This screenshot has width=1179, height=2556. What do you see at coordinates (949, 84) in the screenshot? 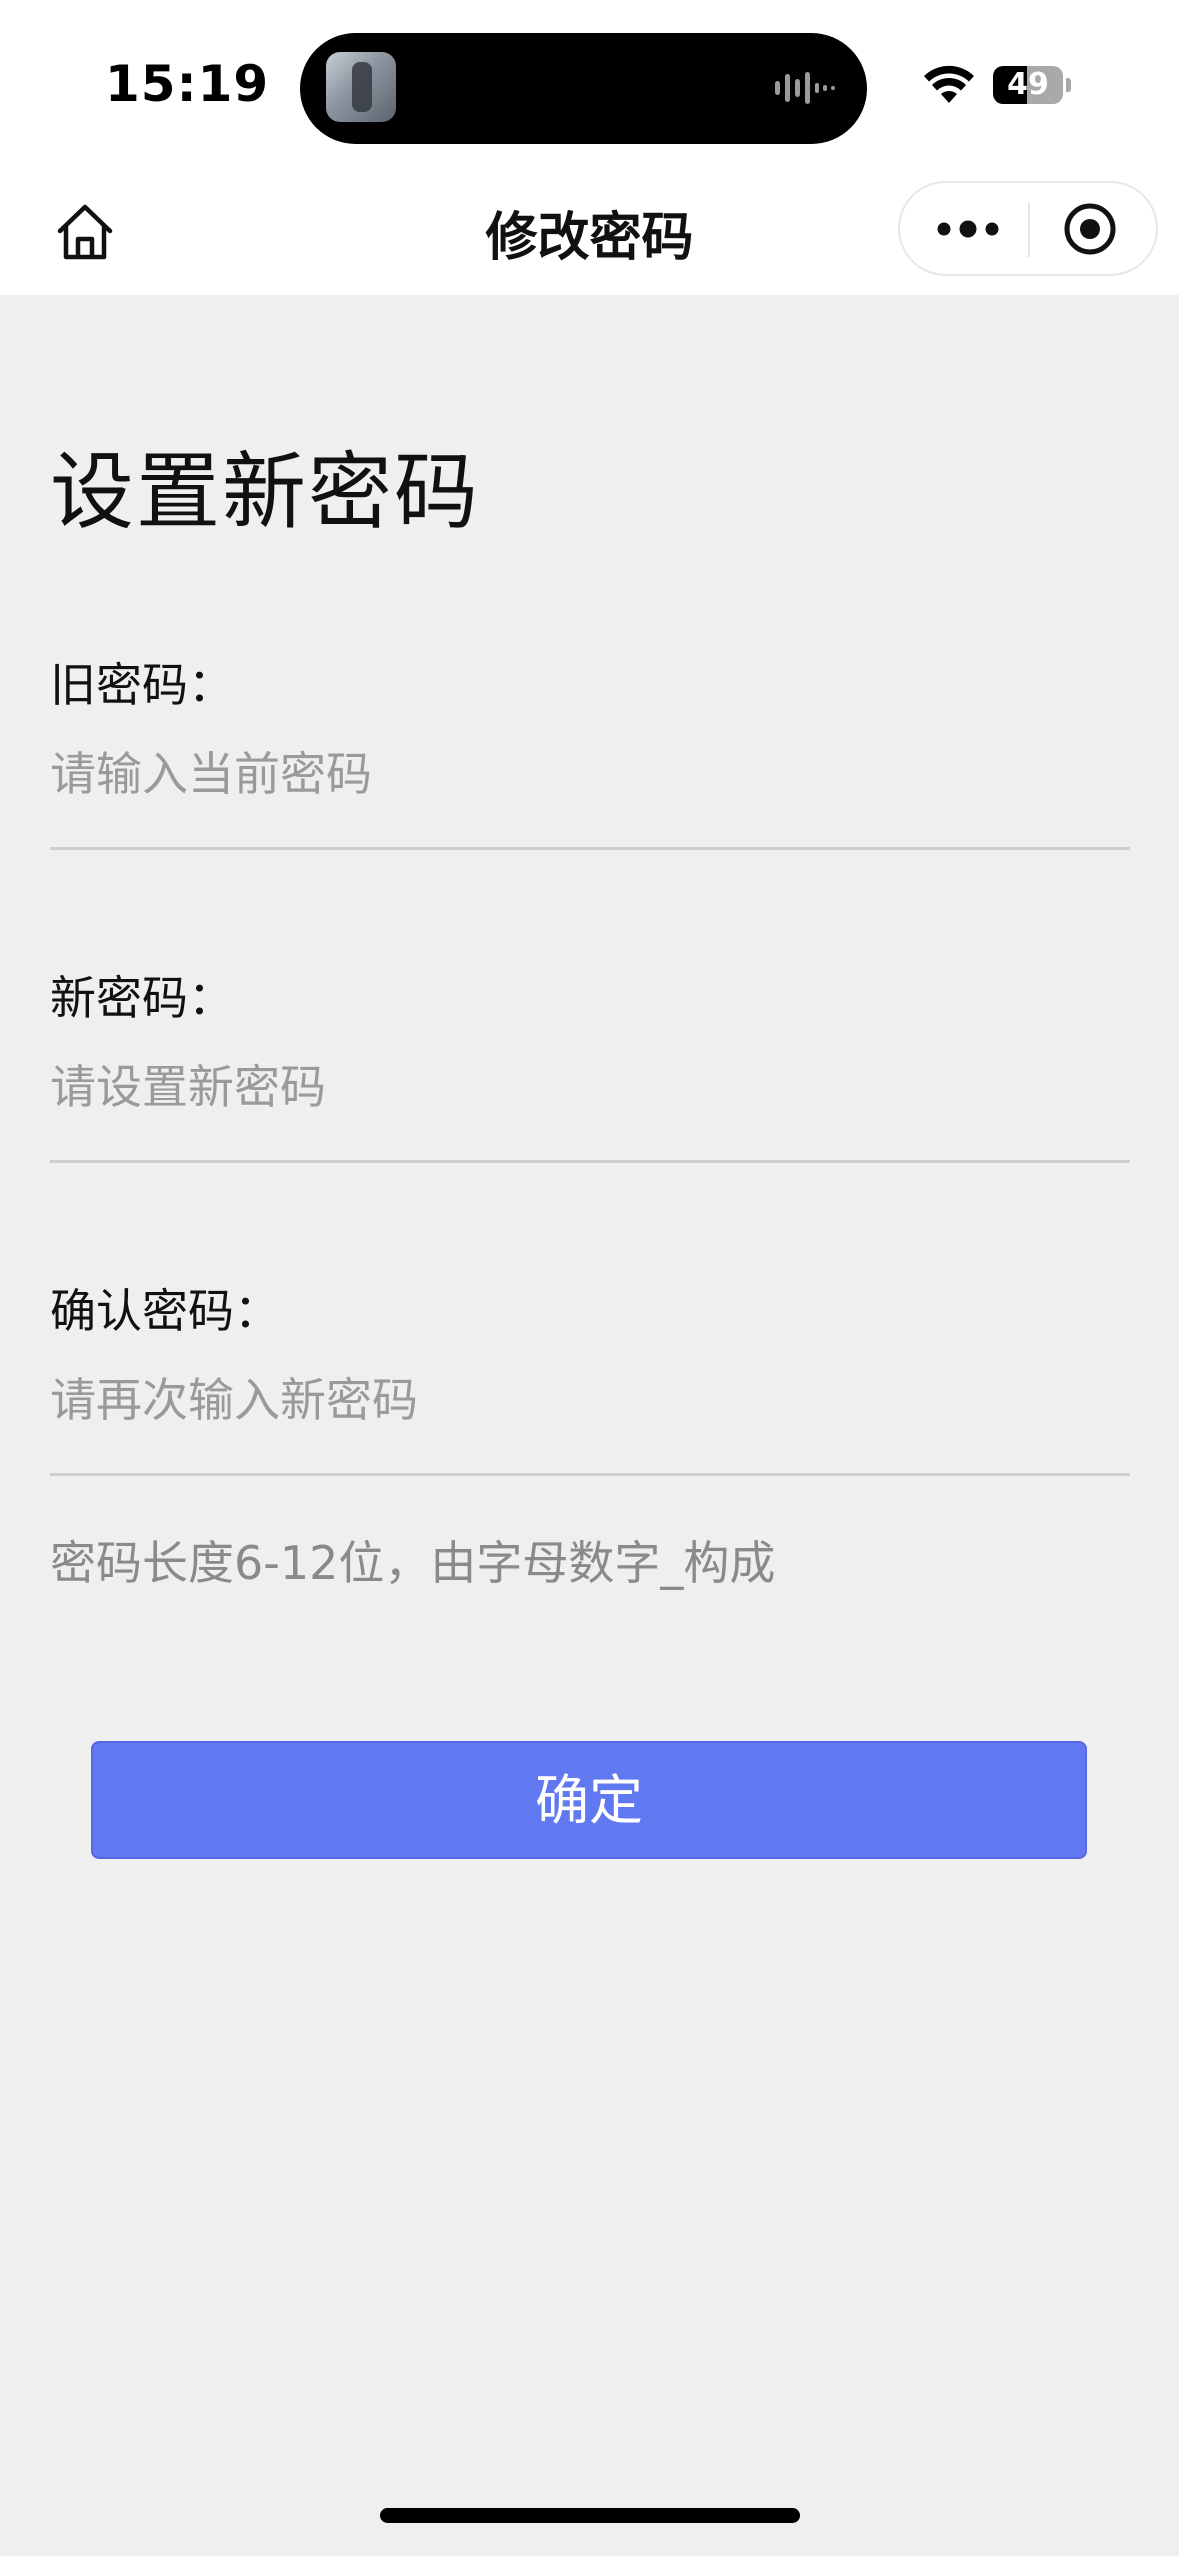
I see `wifi-icon` at bounding box center [949, 84].